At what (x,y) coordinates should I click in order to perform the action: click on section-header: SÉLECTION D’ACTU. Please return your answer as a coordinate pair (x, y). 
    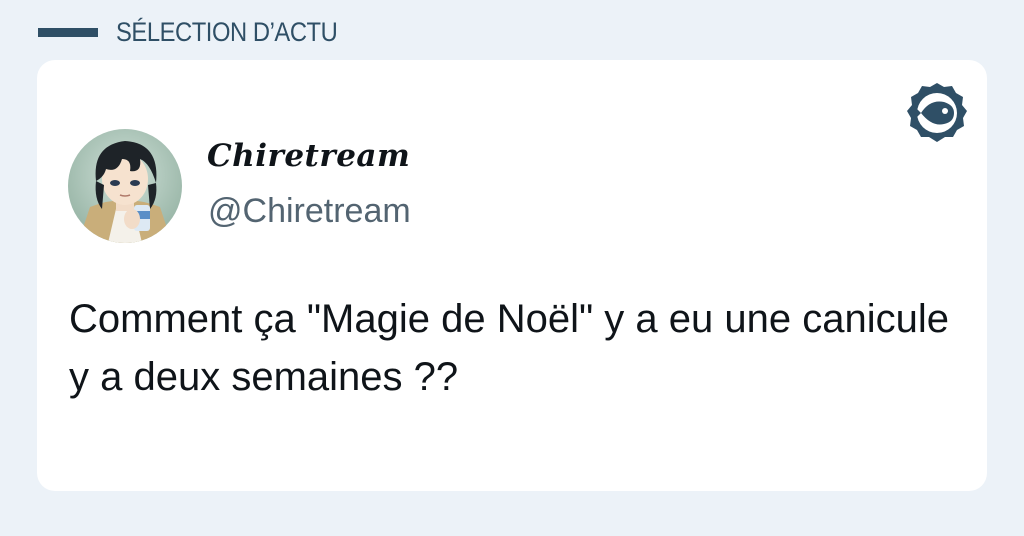
    Looking at the image, I should click on (203, 32).